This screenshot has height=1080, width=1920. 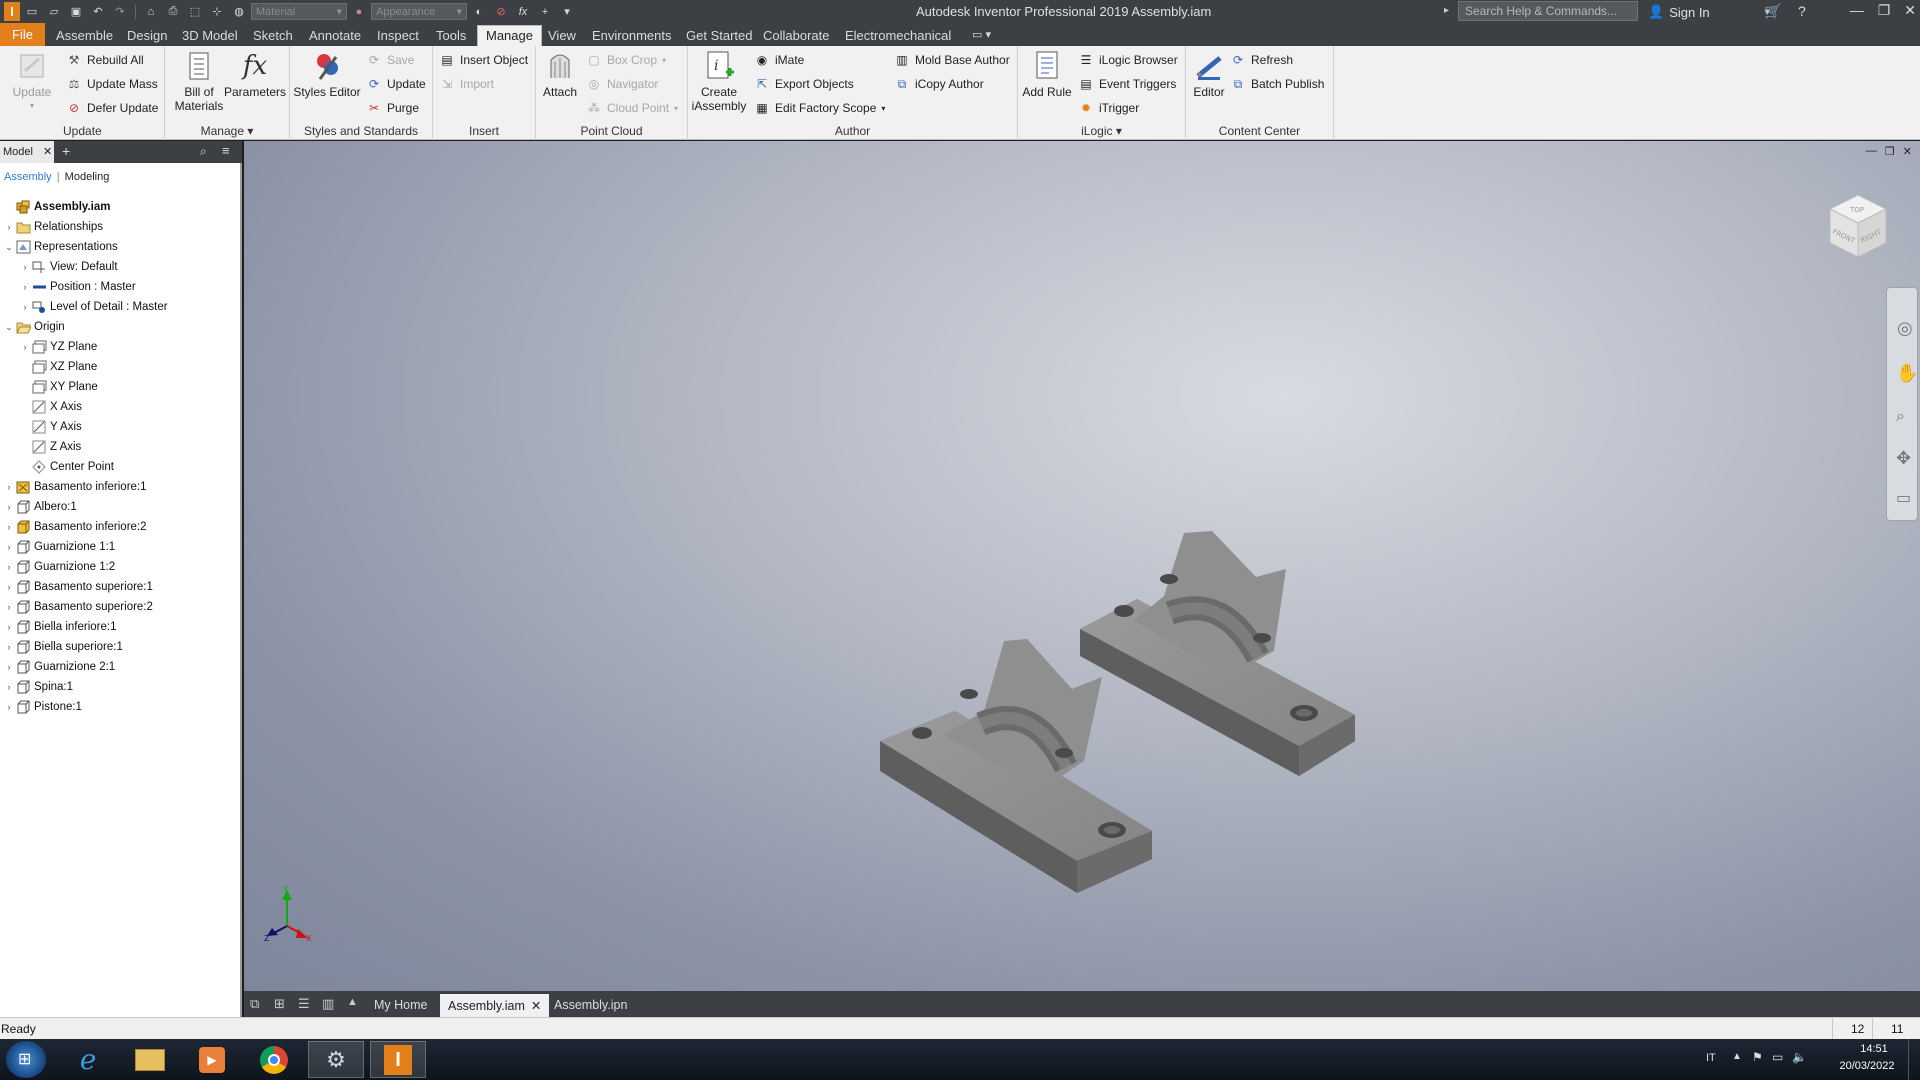 What do you see at coordinates (1757, 1057) in the screenshot?
I see `action-center-flag-icon: ⚑` at bounding box center [1757, 1057].